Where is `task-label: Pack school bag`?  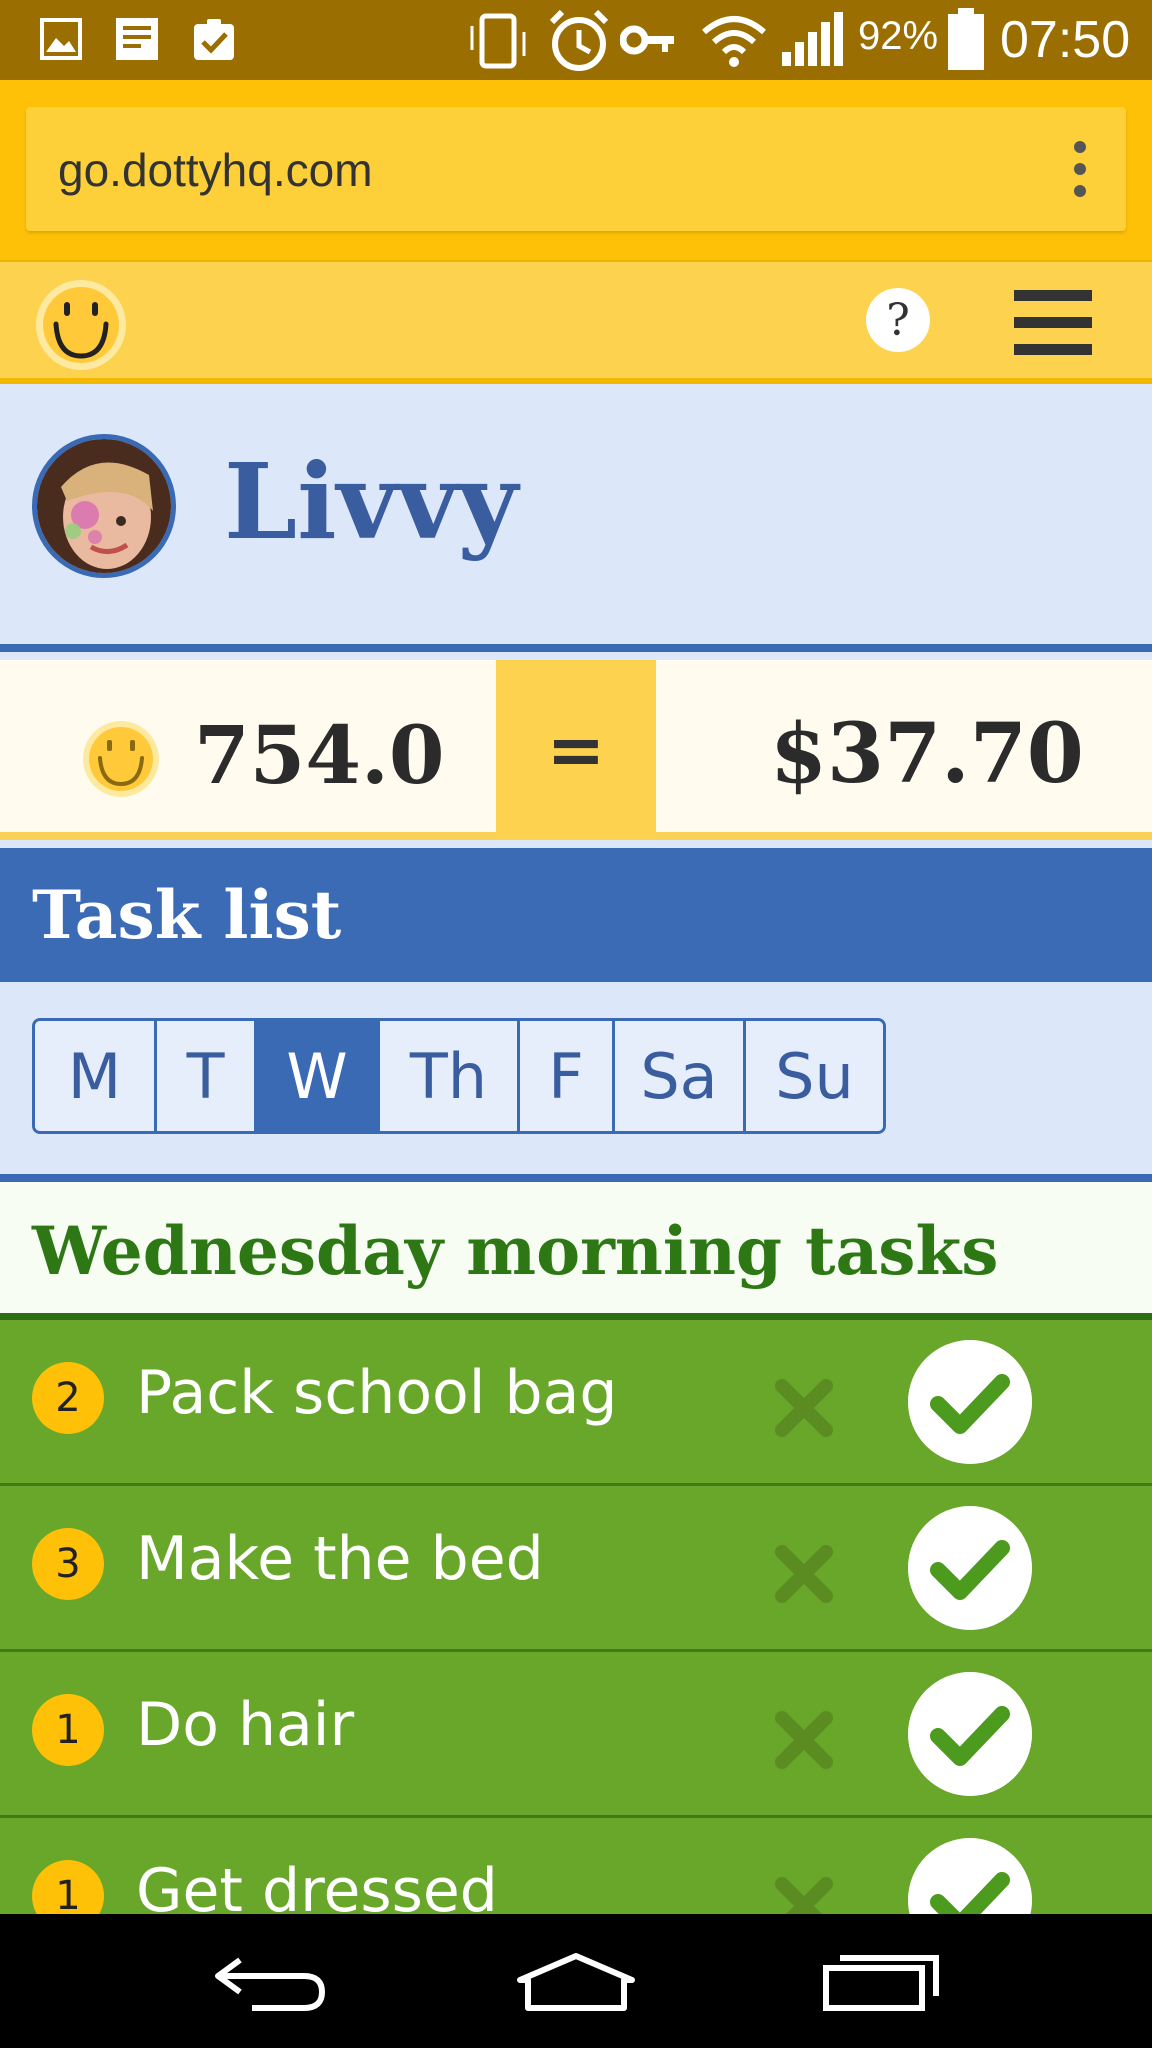
task-label: Pack school bag is located at coordinates (377, 1393).